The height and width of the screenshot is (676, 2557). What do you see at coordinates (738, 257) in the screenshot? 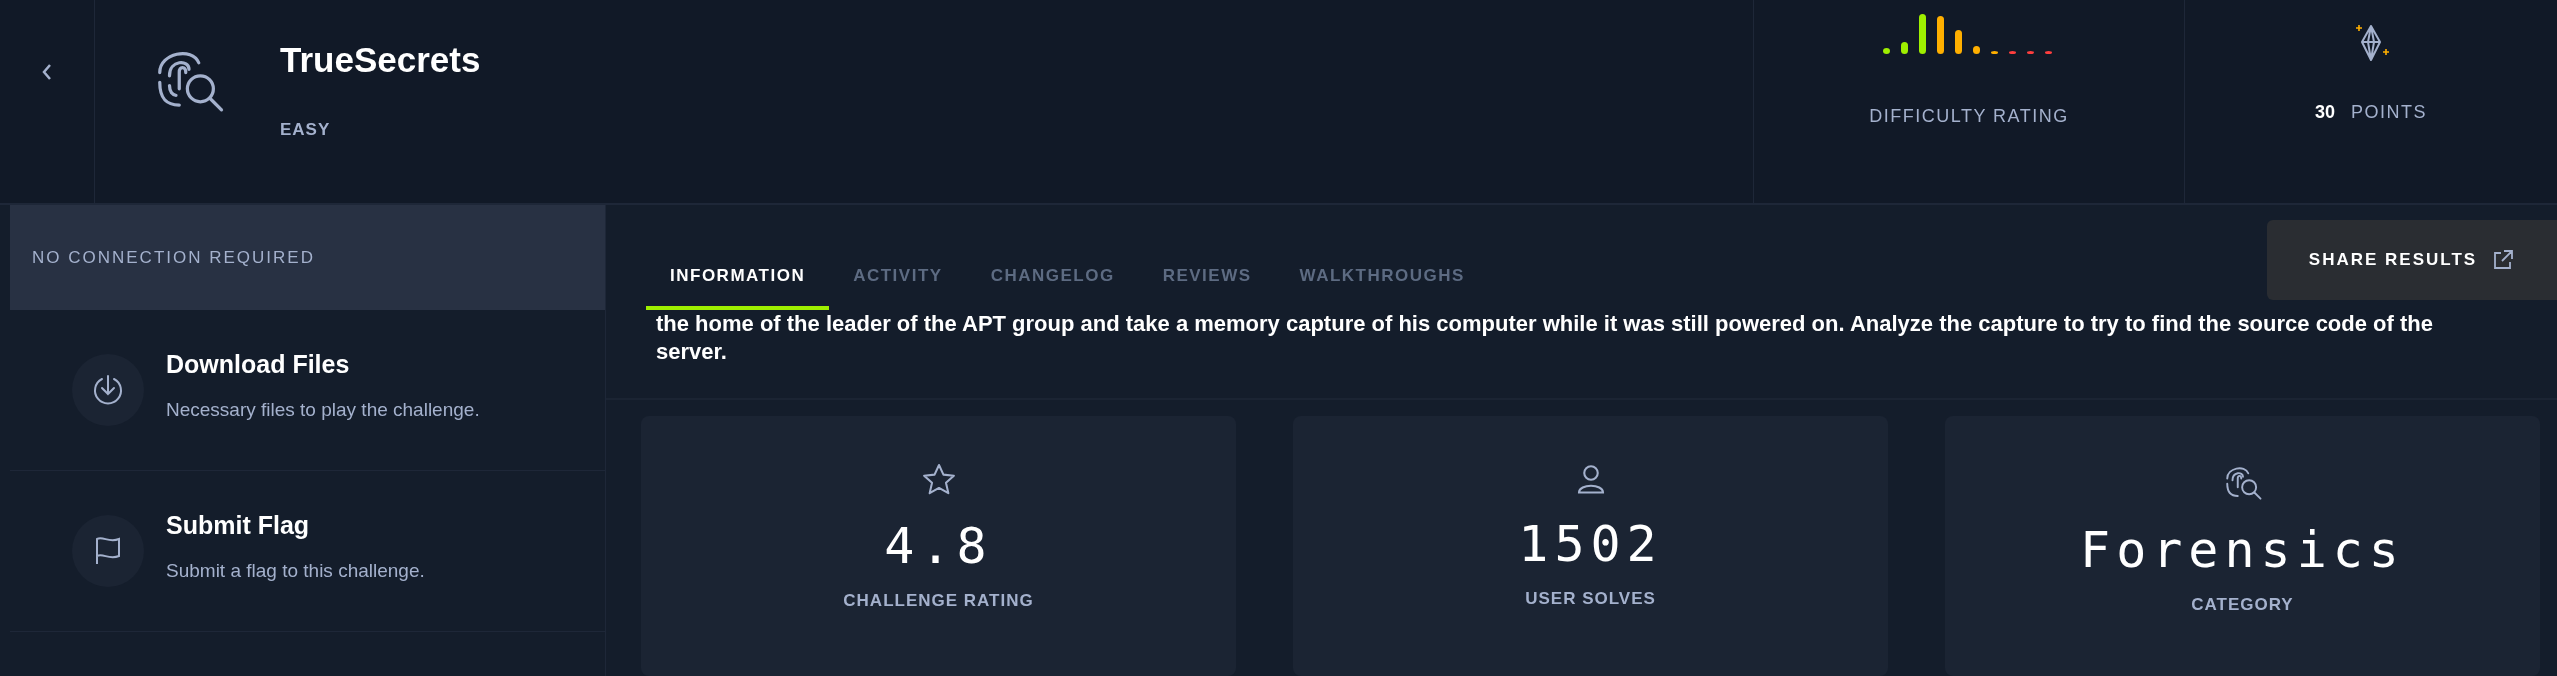
I see `tab: INFORMATION` at bounding box center [738, 257].